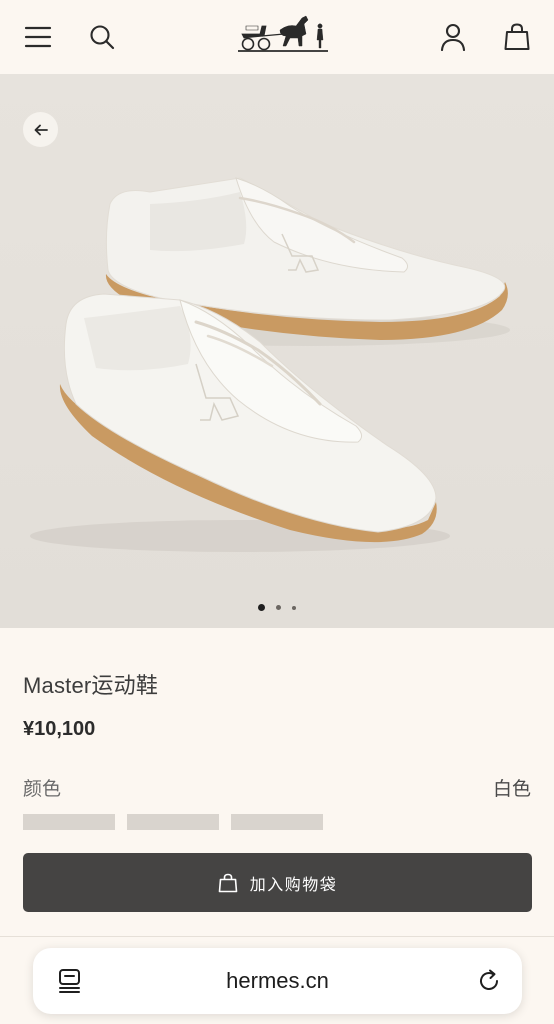  What do you see at coordinates (511, 789) in the screenshot?
I see `selected-color-value: 白色` at bounding box center [511, 789].